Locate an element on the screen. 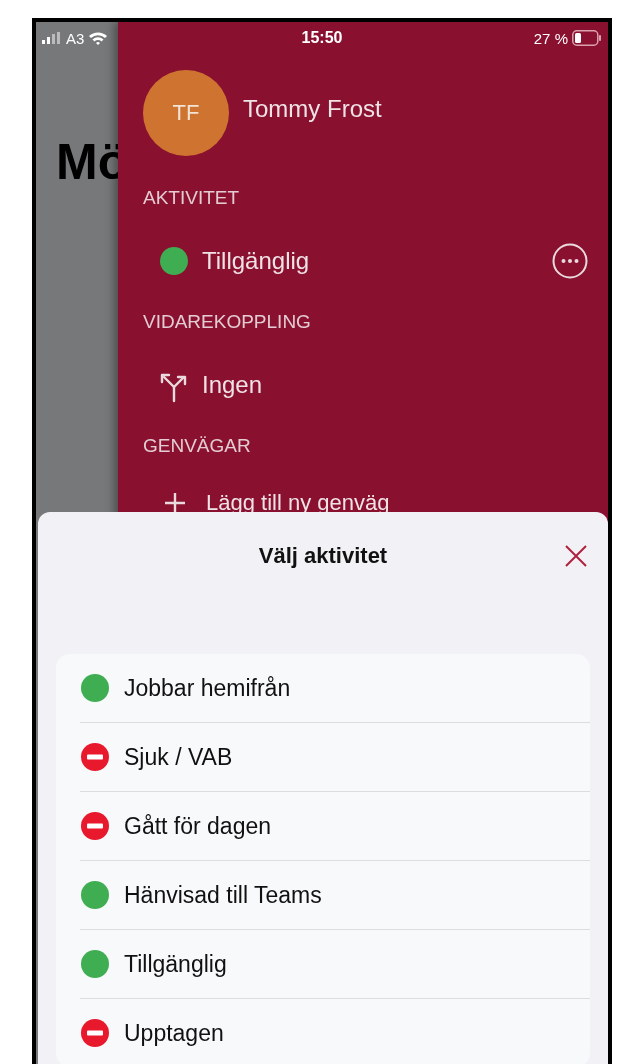 The width and height of the screenshot is (627, 1064). activity-option: Tillgänglig is located at coordinates (335, 964).